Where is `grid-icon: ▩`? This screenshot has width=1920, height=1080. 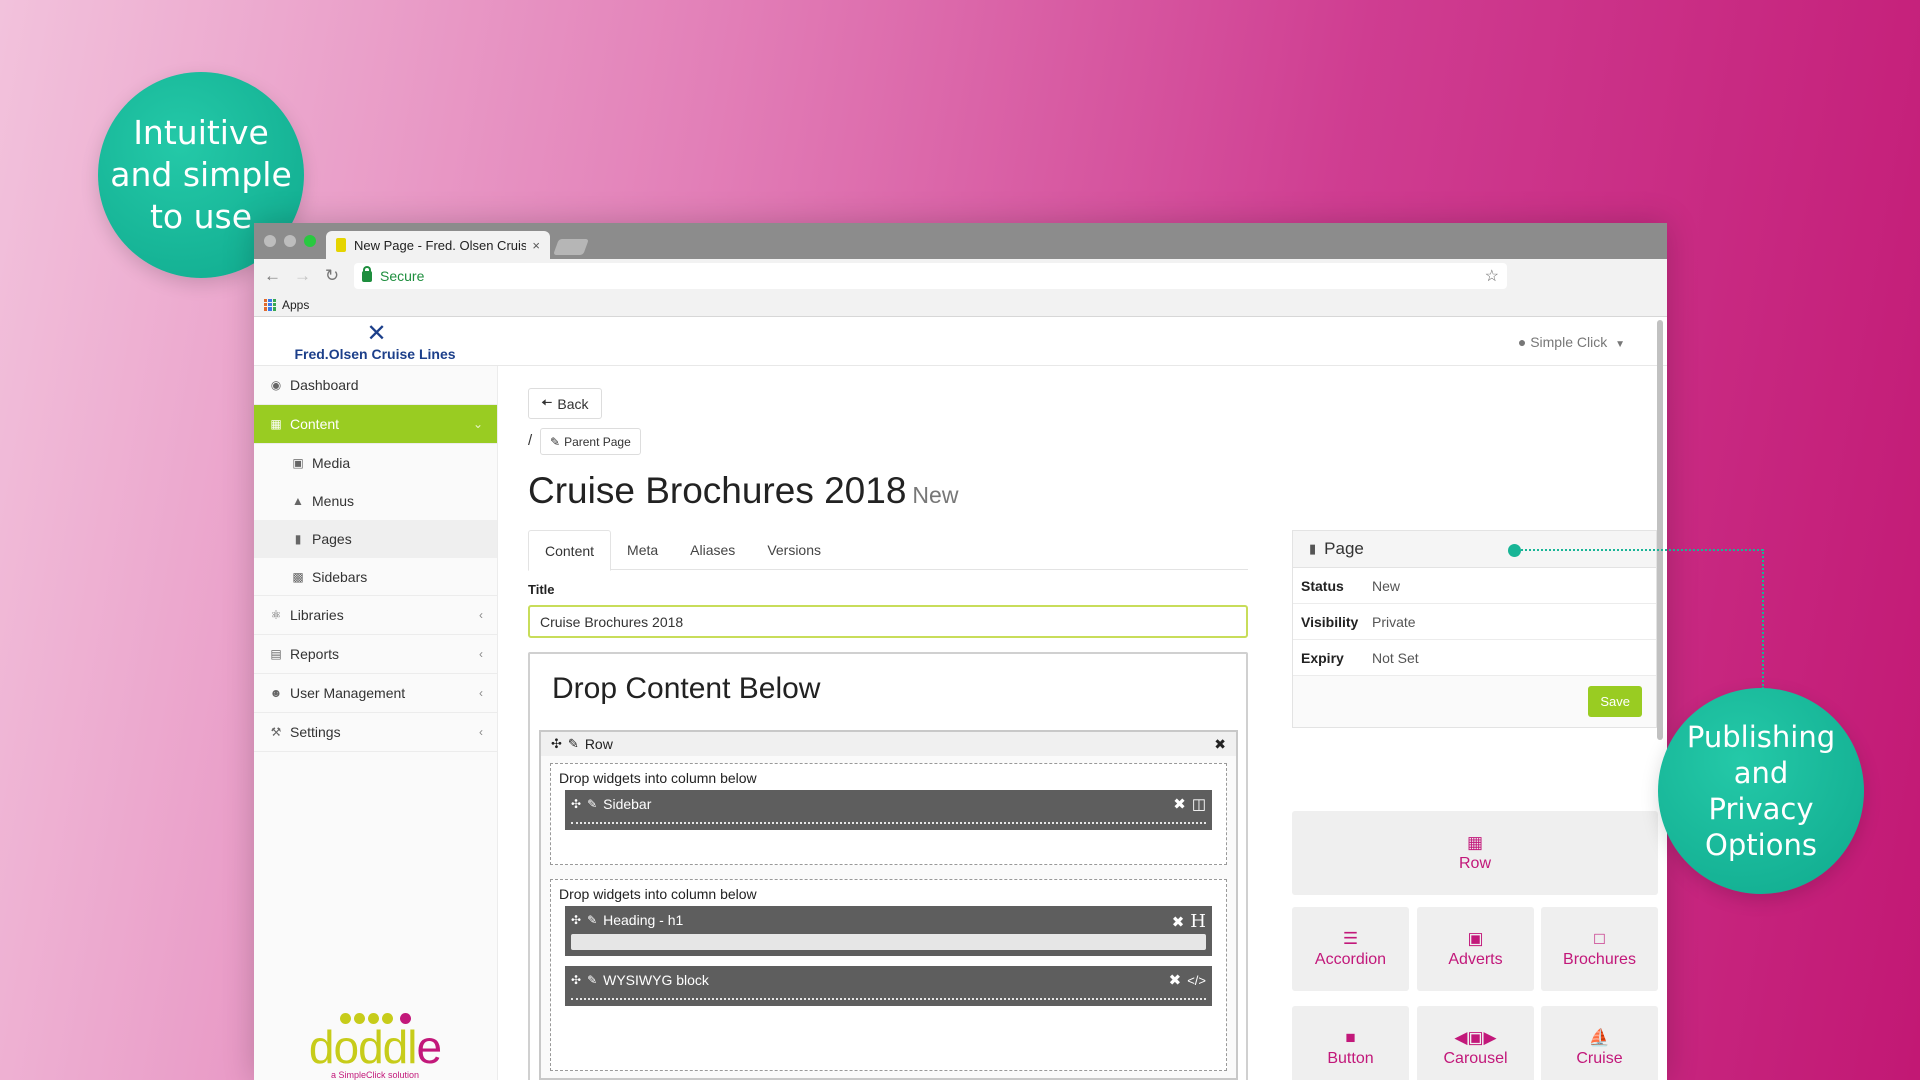 grid-icon: ▩ is located at coordinates (298, 576).